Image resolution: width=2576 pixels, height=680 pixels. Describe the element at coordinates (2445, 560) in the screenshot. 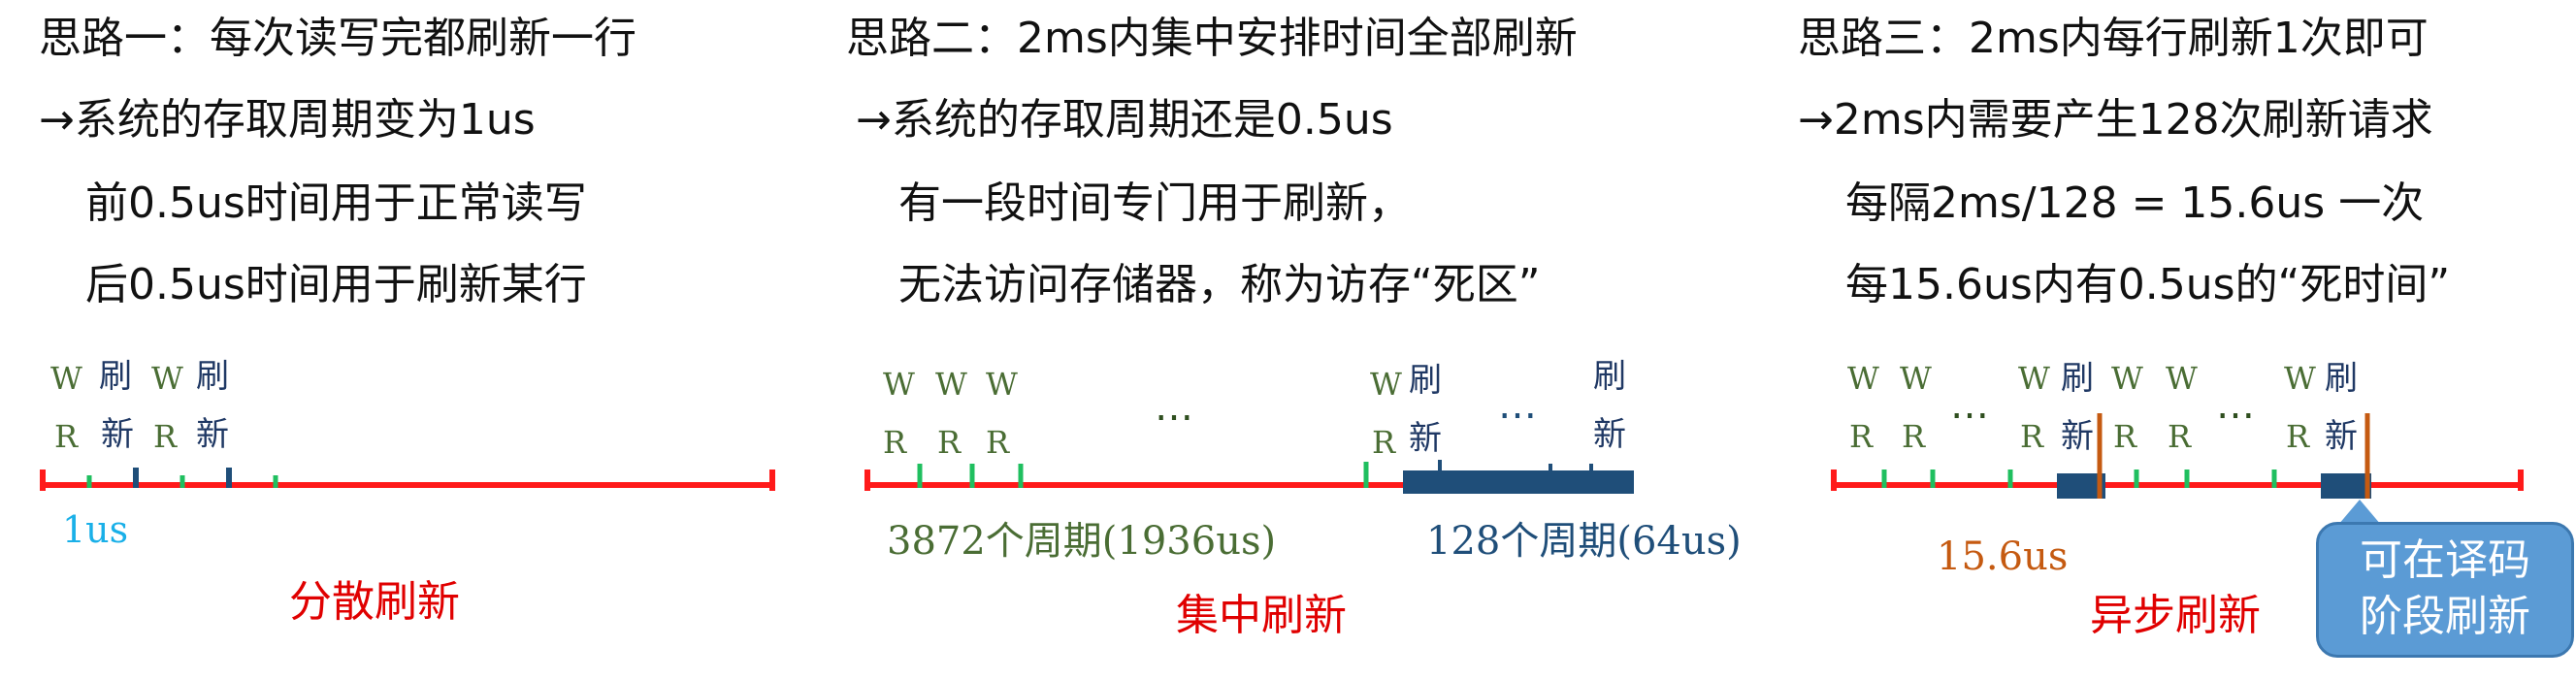

I see `callout-line1: 可在译码` at that location.